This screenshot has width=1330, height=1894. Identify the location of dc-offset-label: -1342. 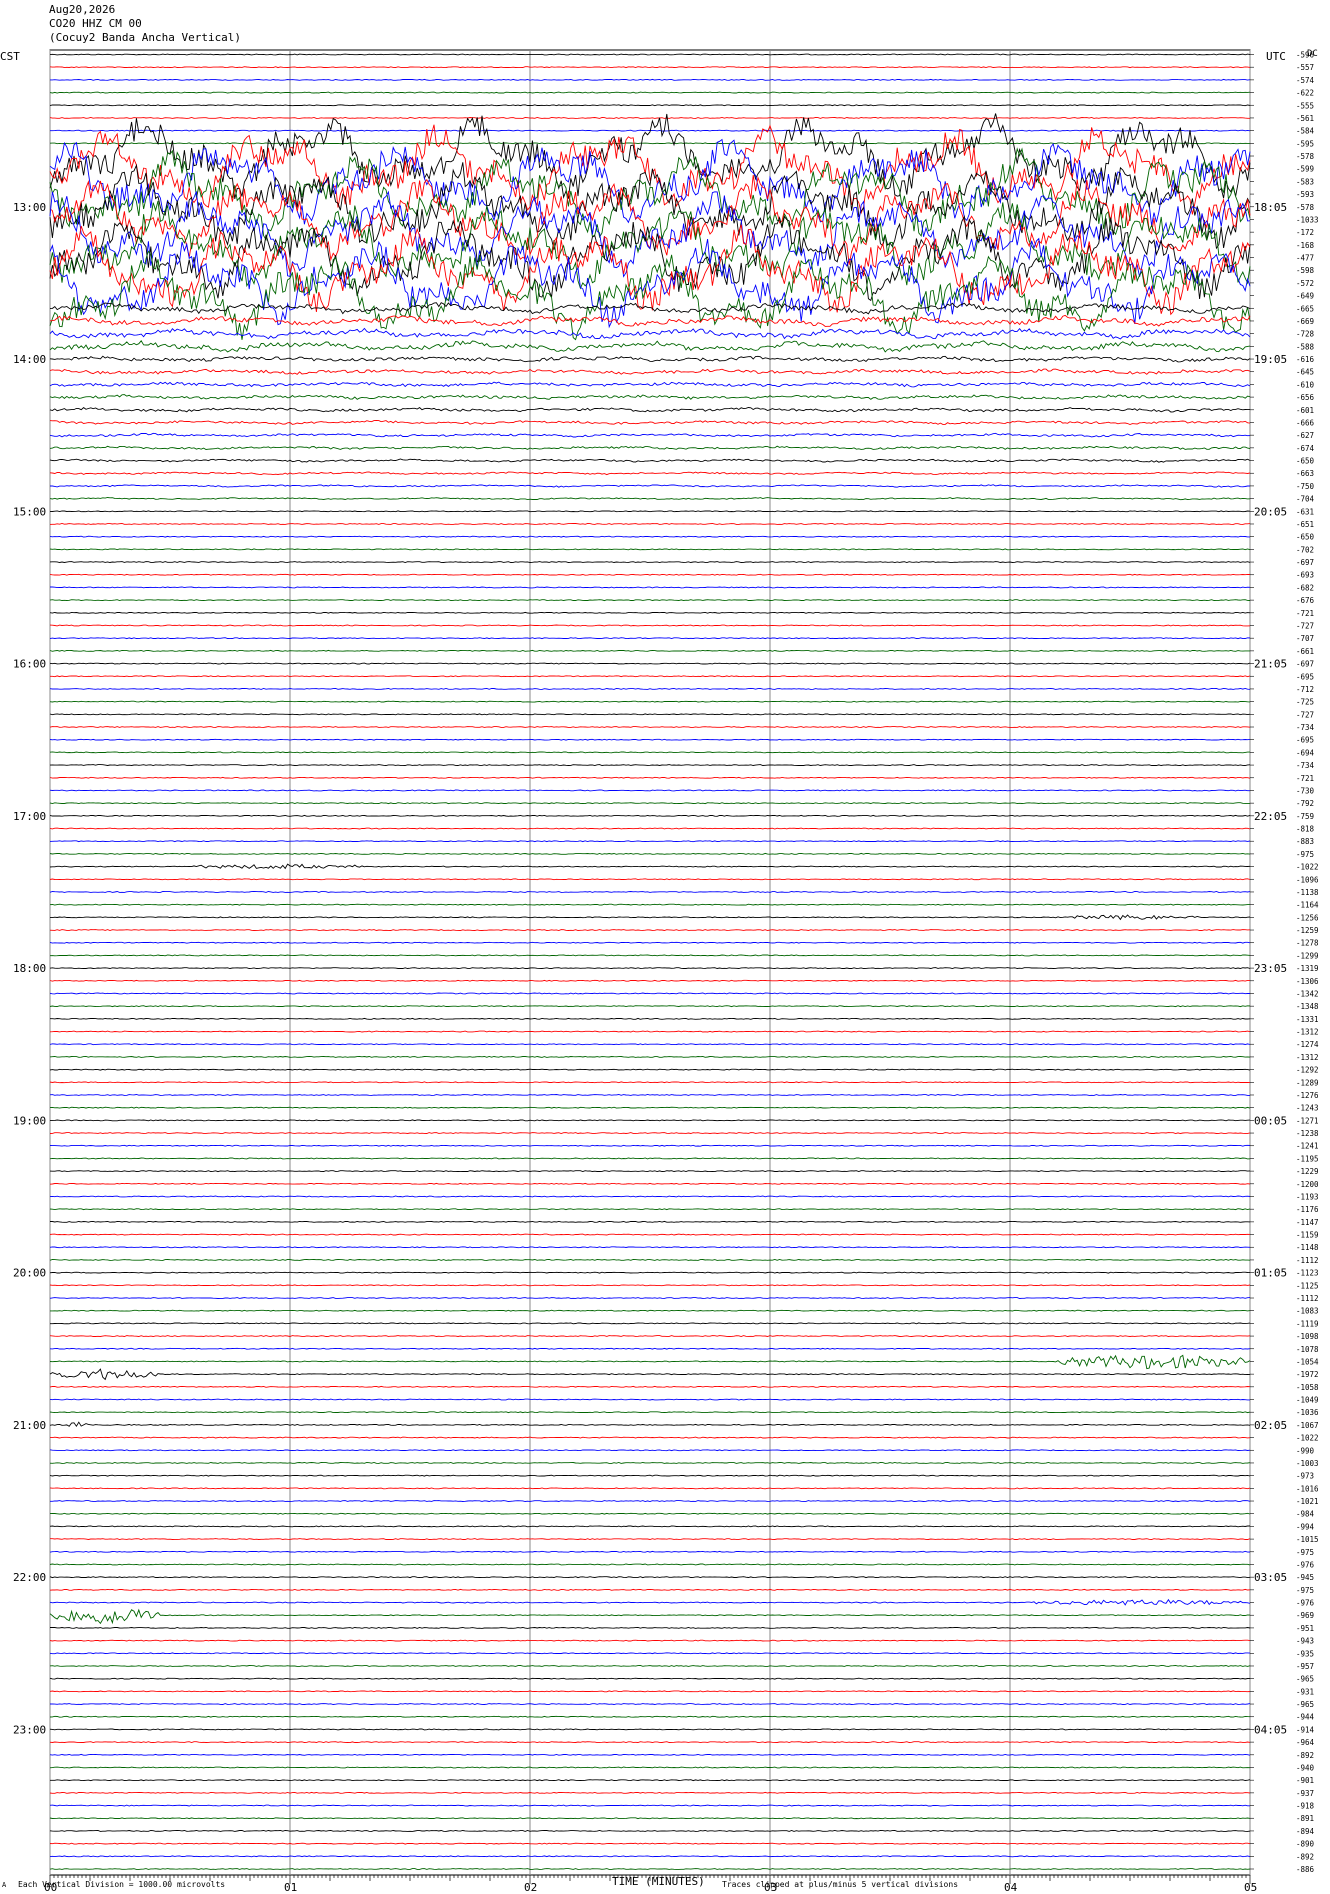
(1307, 993).